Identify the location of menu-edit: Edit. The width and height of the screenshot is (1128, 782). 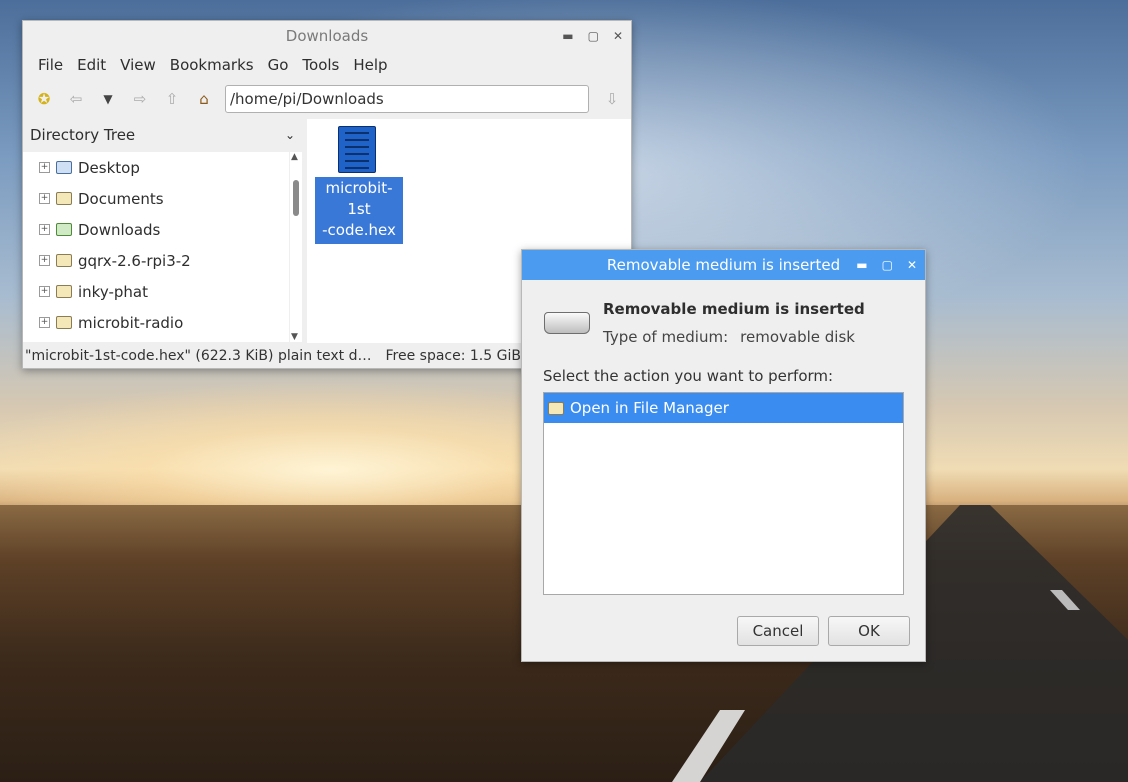
(91, 65).